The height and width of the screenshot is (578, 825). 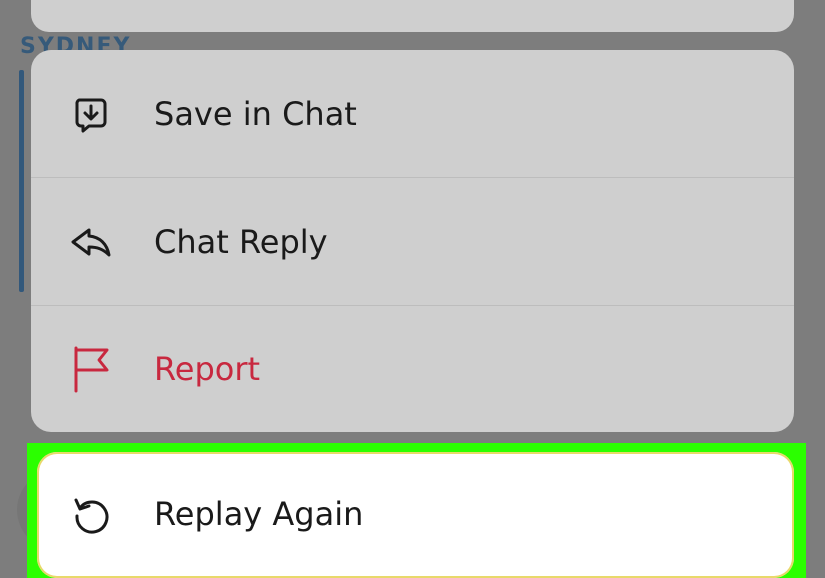 I want to click on previous-card, so click(x=412, y=16).